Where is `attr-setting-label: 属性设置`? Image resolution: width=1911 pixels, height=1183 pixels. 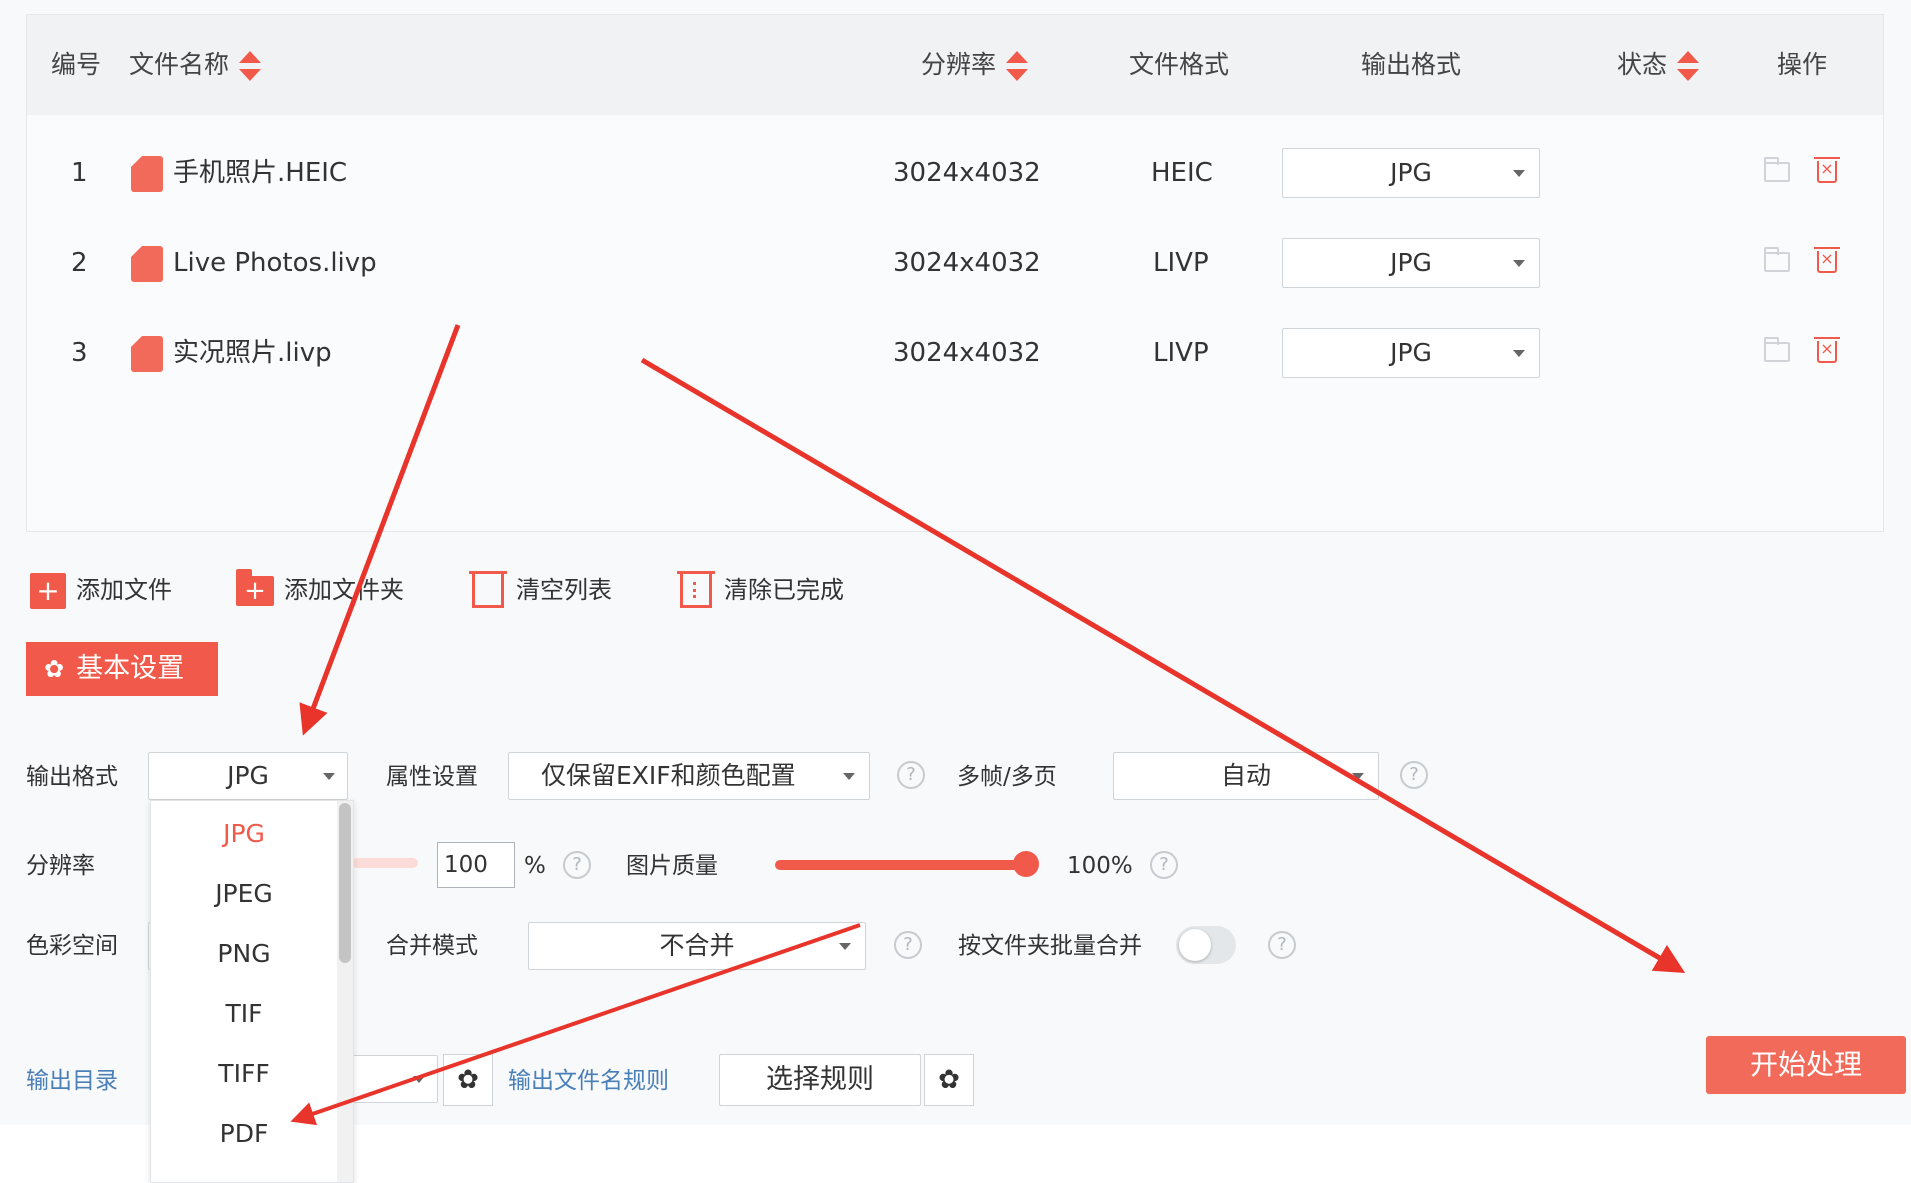
attr-setting-label: 属性设置 is located at coordinates (432, 777).